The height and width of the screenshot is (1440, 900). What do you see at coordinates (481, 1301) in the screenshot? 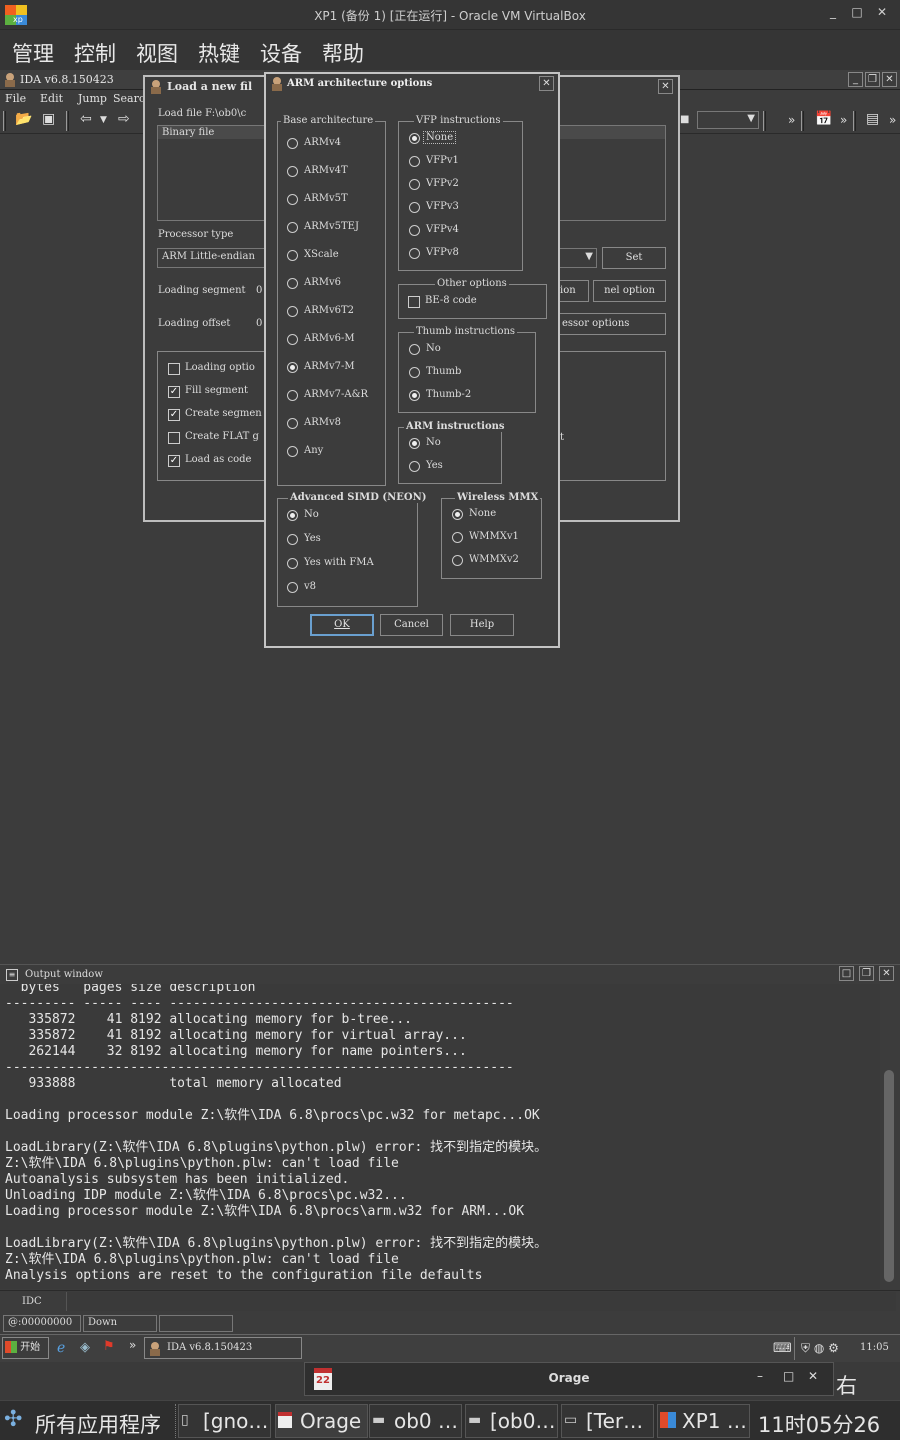
I see `idc-command-input` at bounding box center [481, 1301].